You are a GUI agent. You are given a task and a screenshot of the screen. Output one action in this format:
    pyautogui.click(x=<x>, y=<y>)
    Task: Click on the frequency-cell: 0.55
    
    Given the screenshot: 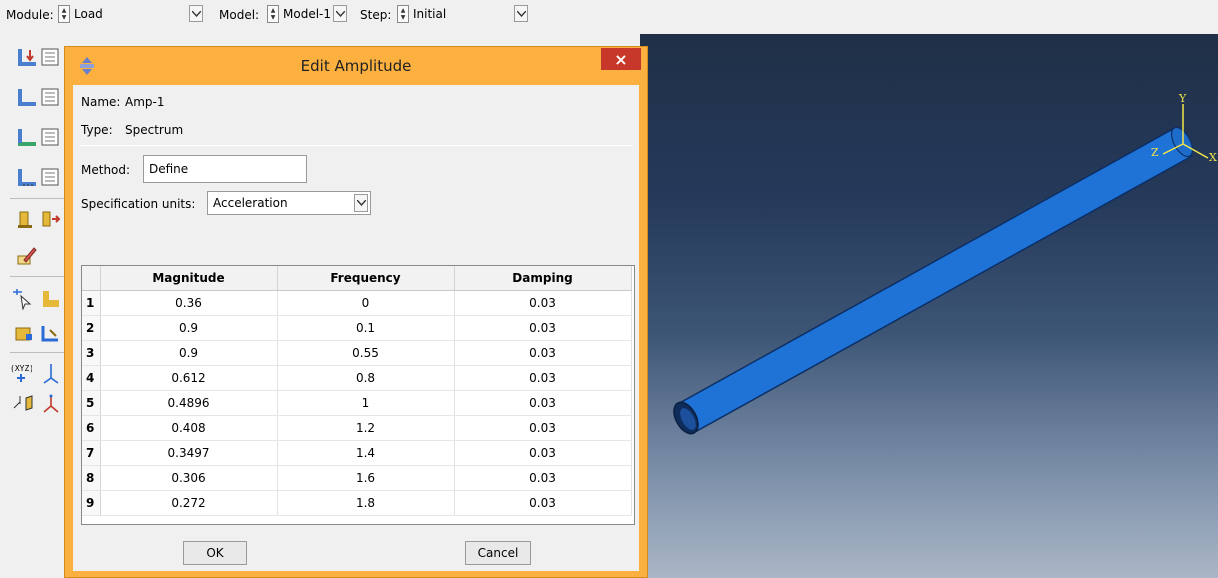 What is the action you would take?
    pyautogui.click(x=366, y=353)
    